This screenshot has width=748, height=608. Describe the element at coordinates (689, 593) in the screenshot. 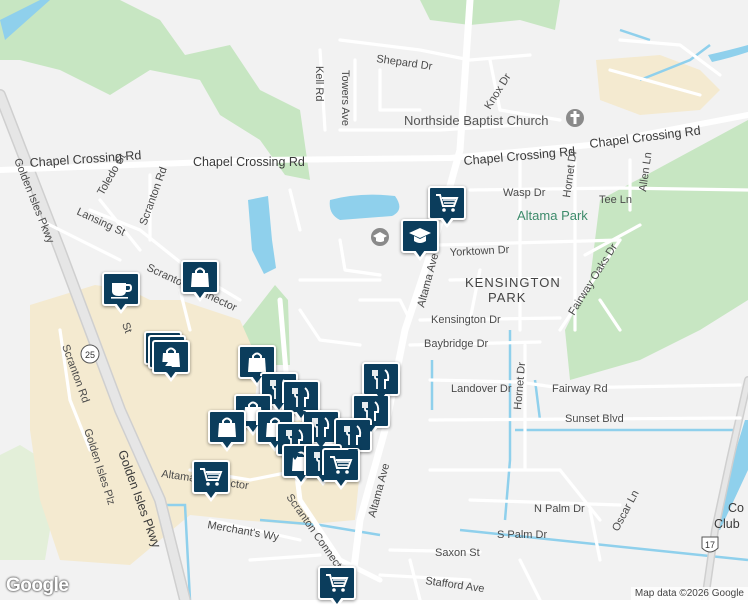

I see `map-data-attribution: Map data ©2026 Google` at that location.